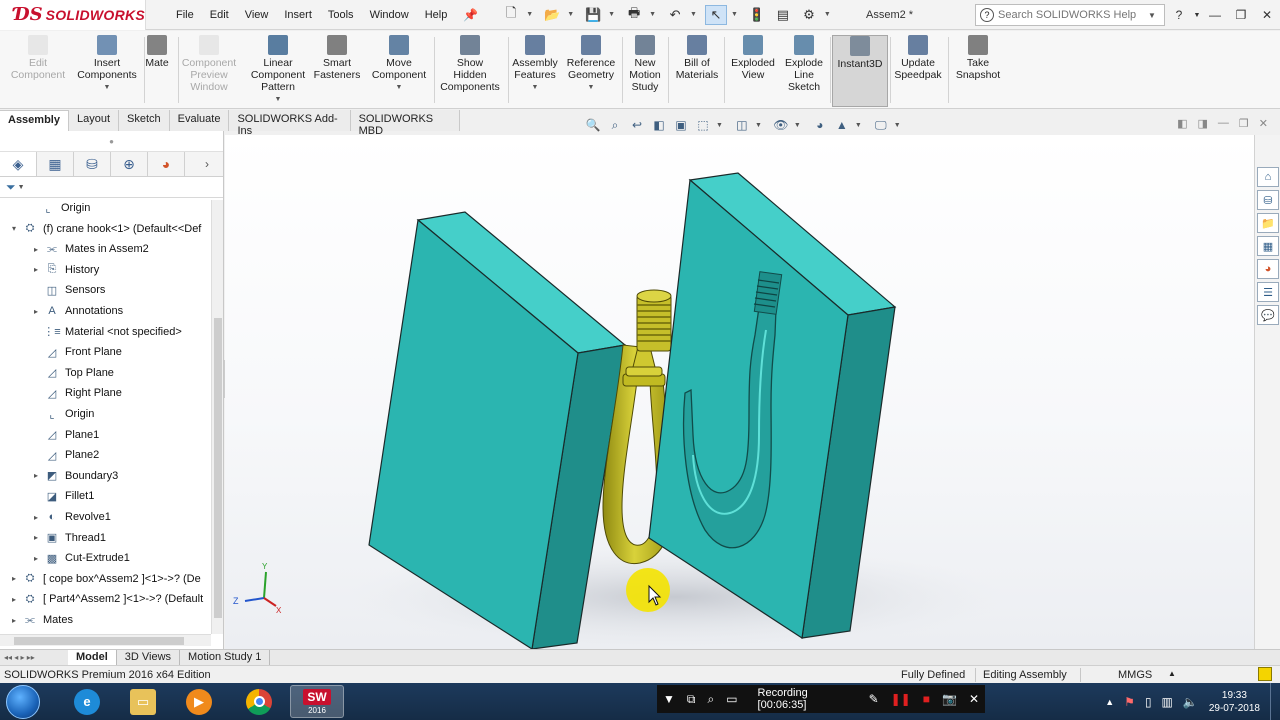 The height and width of the screenshot is (720, 1280). What do you see at coordinates (634, 15) in the screenshot?
I see `print-icon: 🖶` at bounding box center [634, 15].